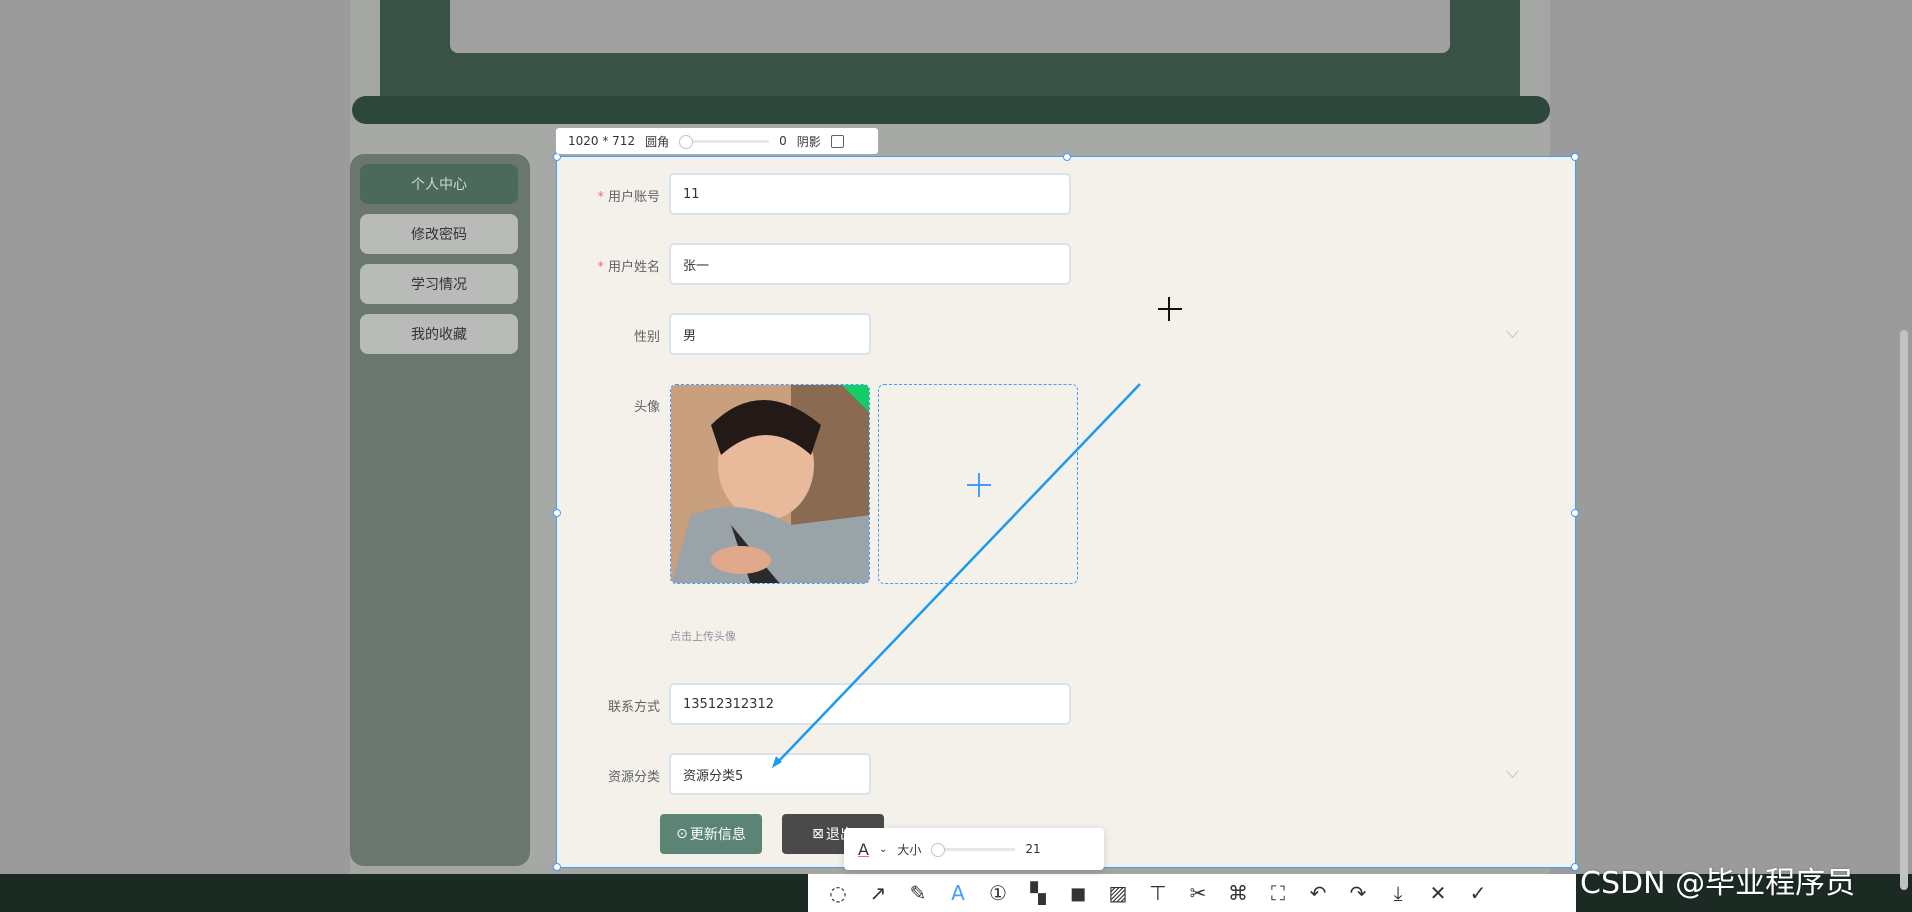 This screenshot has width=1912, height=912. Describe the element at coordinates (1278, 893) in the screenshot. I see `ocr-icon: ⛶` at that location.